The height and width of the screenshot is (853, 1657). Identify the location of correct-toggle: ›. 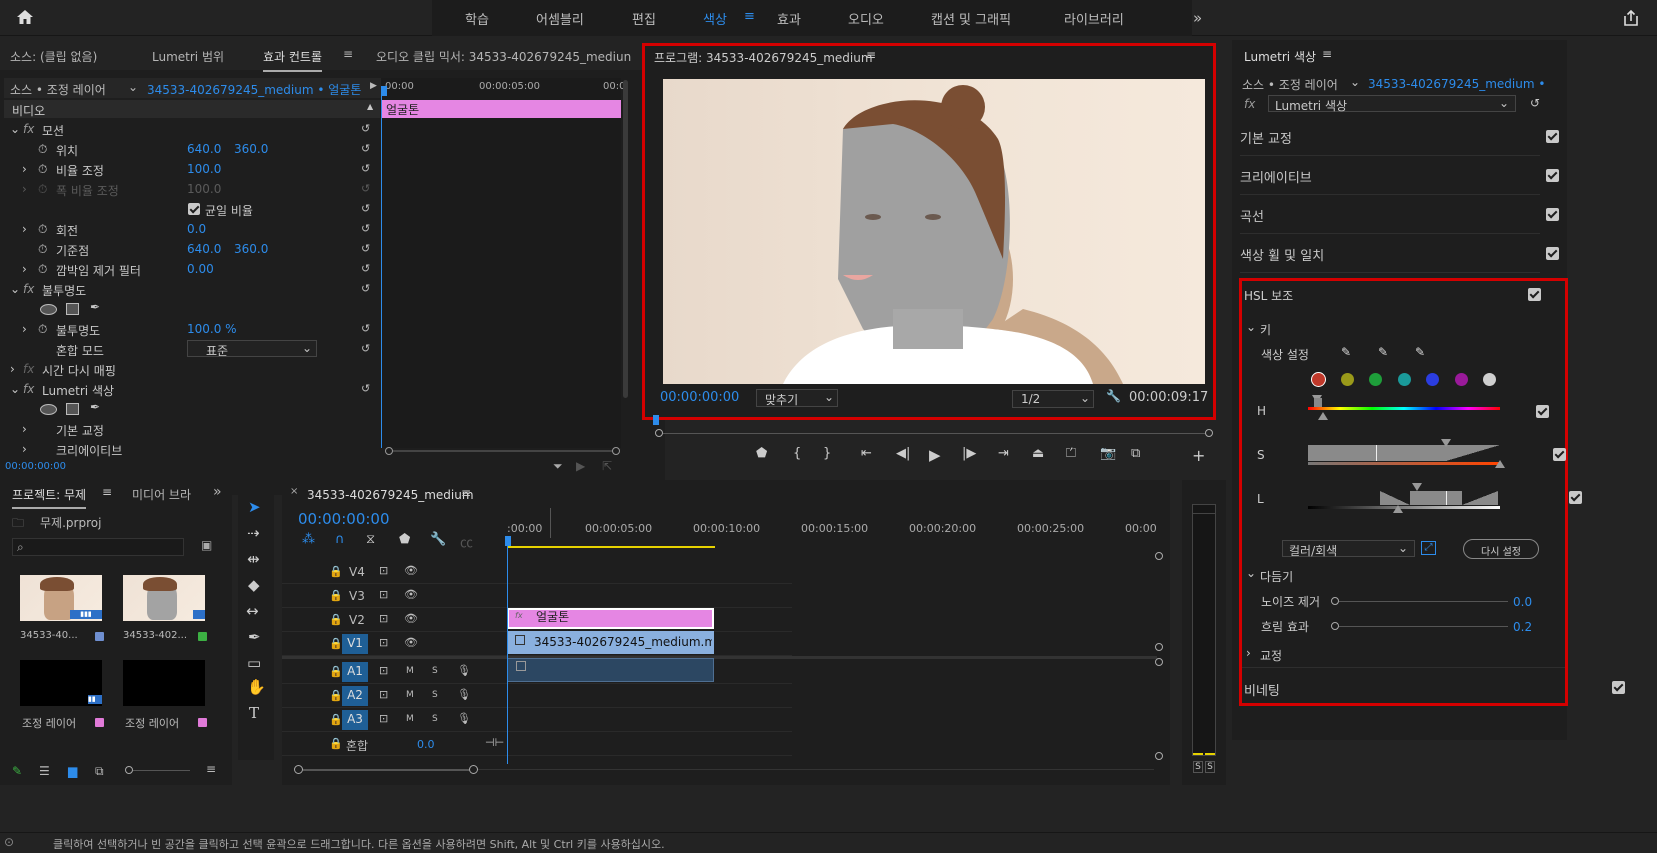
(1248, 653).